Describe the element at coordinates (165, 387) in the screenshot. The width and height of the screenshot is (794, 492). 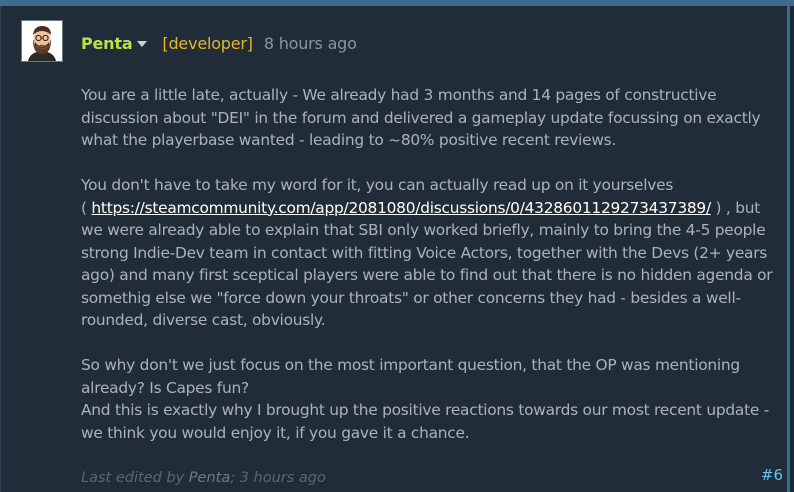
I see `text-line: already? Is Capes fun?` at that location.